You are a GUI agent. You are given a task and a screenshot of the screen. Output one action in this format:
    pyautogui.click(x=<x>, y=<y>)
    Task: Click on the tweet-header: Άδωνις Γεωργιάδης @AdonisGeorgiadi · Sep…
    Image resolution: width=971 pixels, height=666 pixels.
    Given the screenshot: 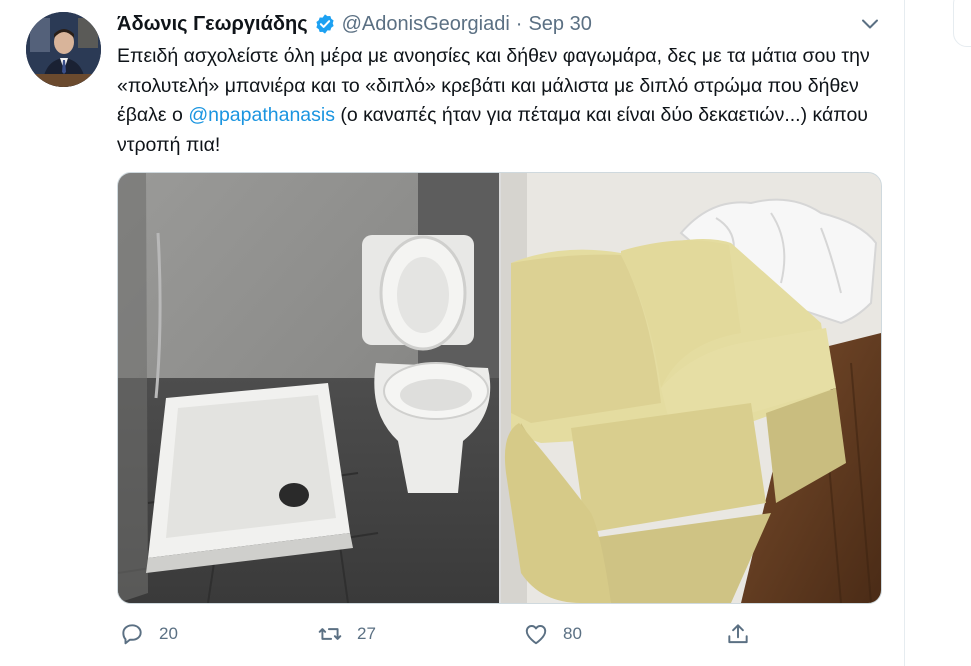 What is the action you would take?
    pyautogui.click(x=354, y=24)
    